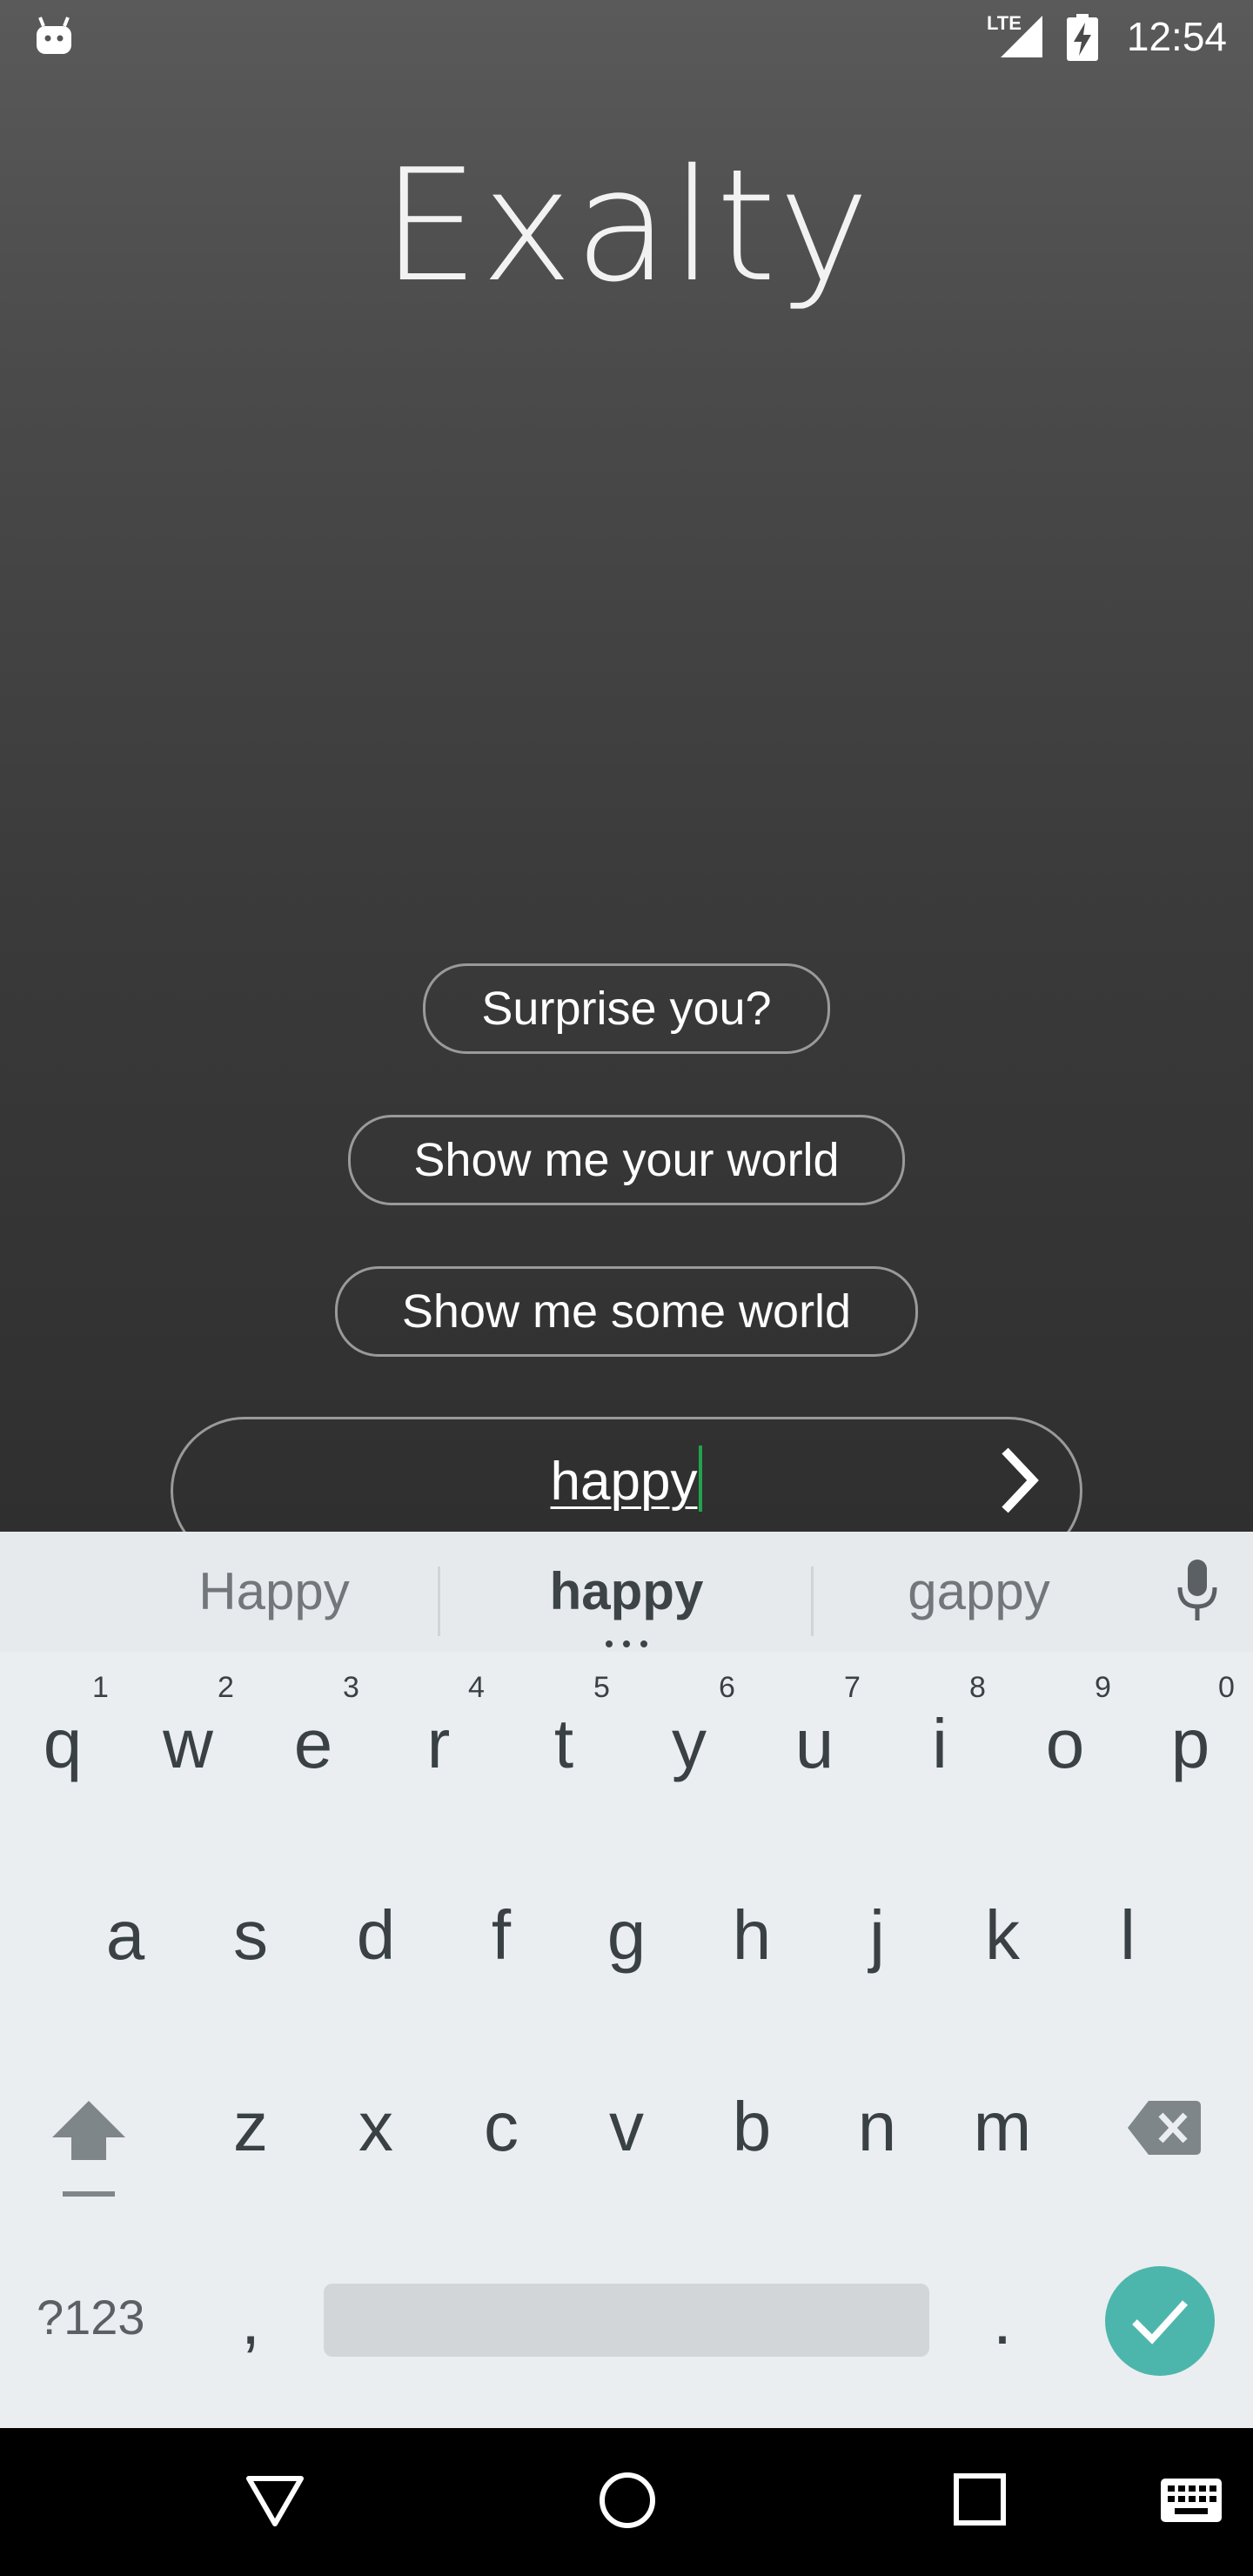  What do you see at coordinates (376, 1936) in the screenshot?
I see `key-d: d` at bounding box center [376, 1936].